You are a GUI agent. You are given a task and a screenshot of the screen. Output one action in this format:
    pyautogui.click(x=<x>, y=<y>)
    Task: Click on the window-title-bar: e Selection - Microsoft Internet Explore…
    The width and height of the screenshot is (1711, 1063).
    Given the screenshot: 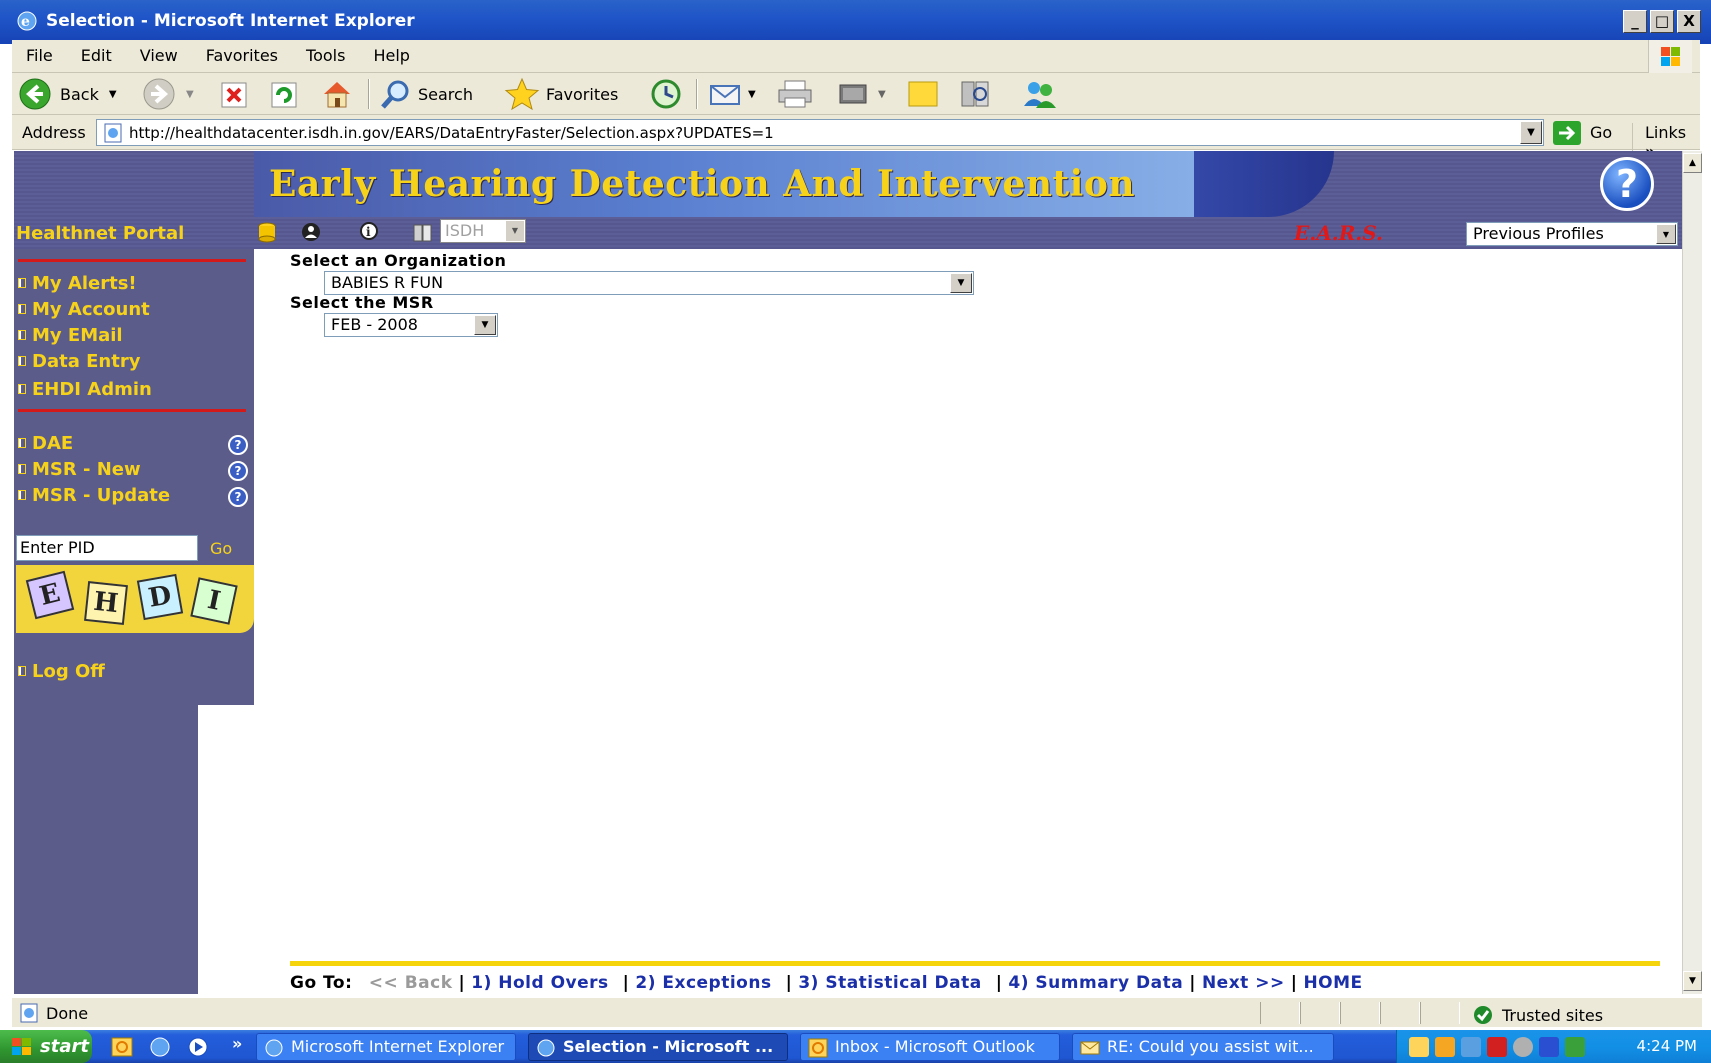 What is the action you would take?
    pyautogui.click(x=855, y=22)
    